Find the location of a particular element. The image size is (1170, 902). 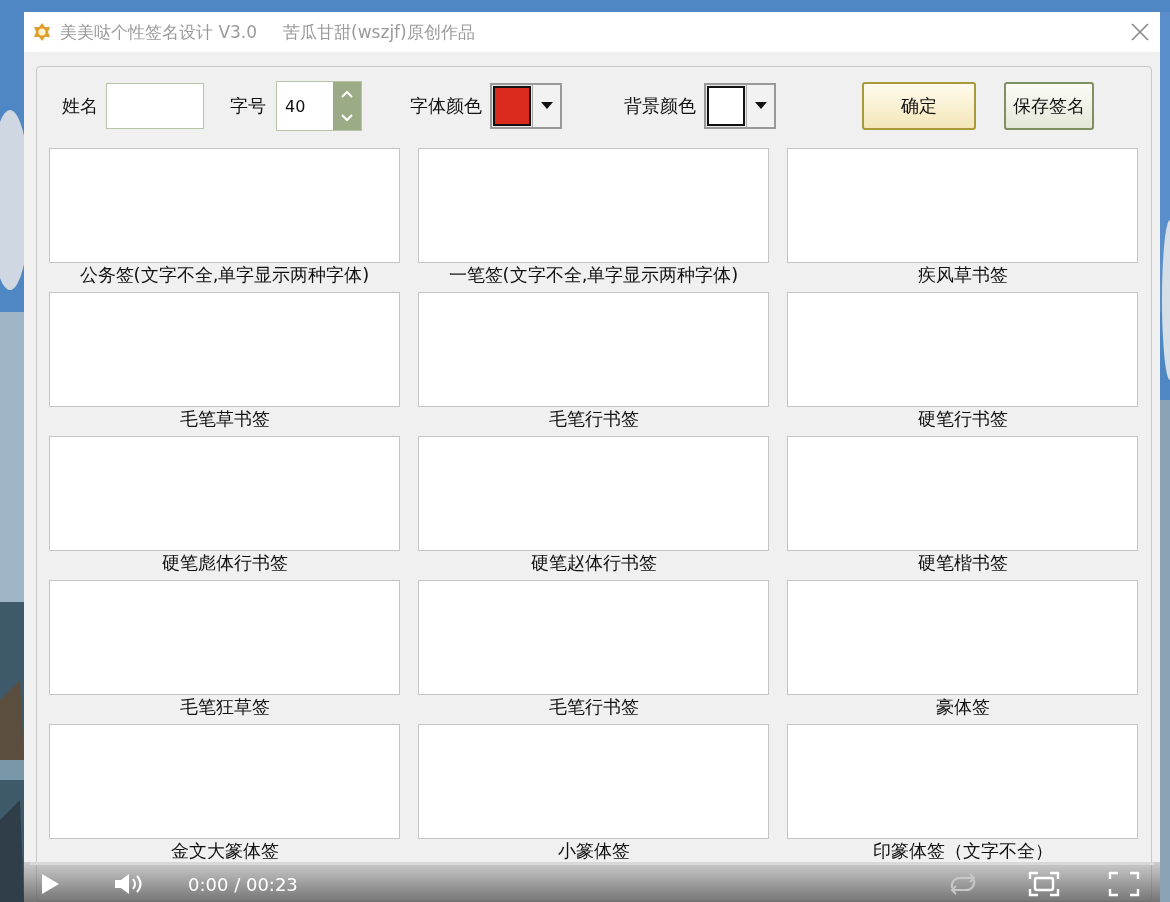

color-label: 背景颜色 is located at coordinates (660, 106).